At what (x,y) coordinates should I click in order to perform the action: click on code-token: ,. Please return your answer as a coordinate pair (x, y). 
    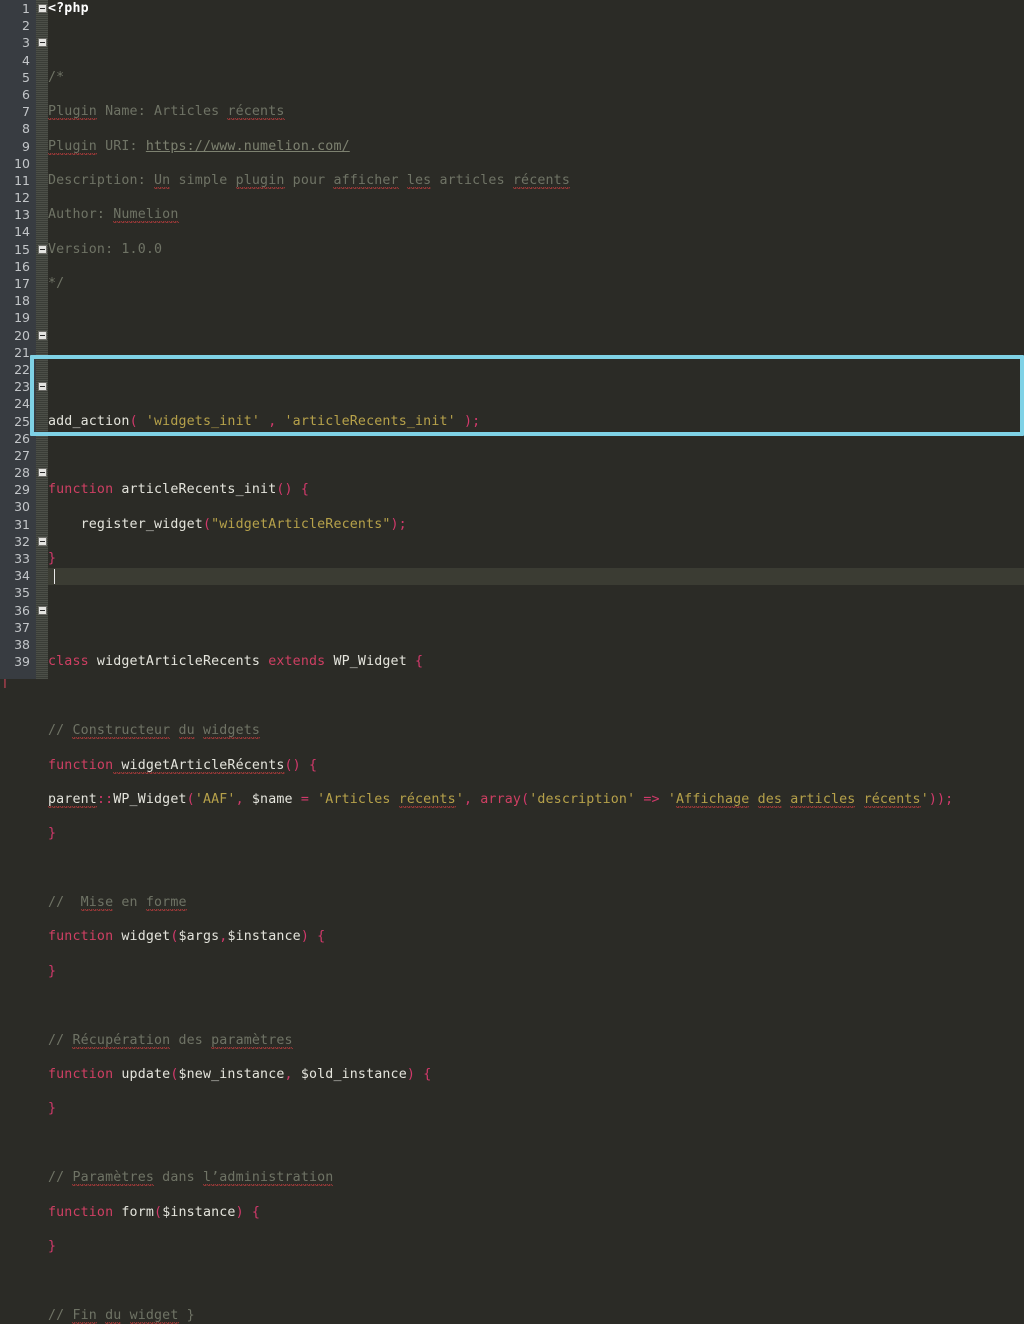
    Looking at the image, I should click on (223, 937).